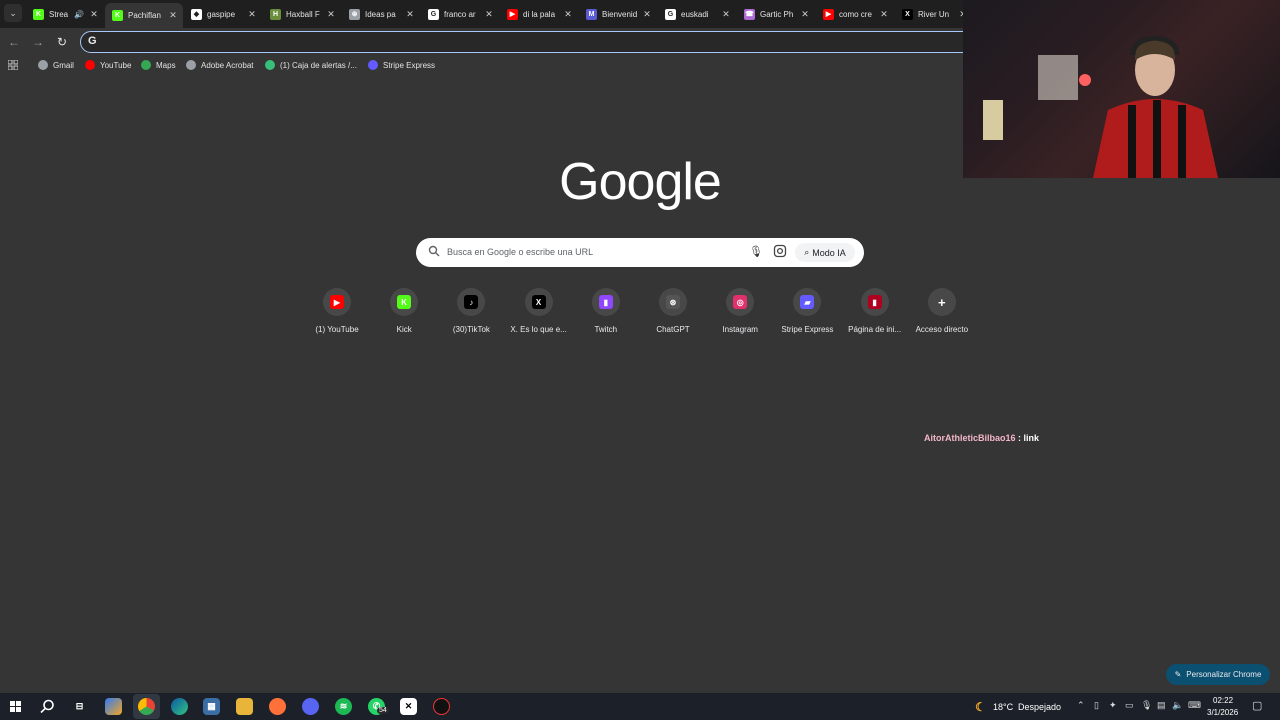 The image size is (1280, 720). What do you see at coordinates (13, 13) in the screenshot?
I see `tab-search-button: ⌄` at bounding box center [13, 13].